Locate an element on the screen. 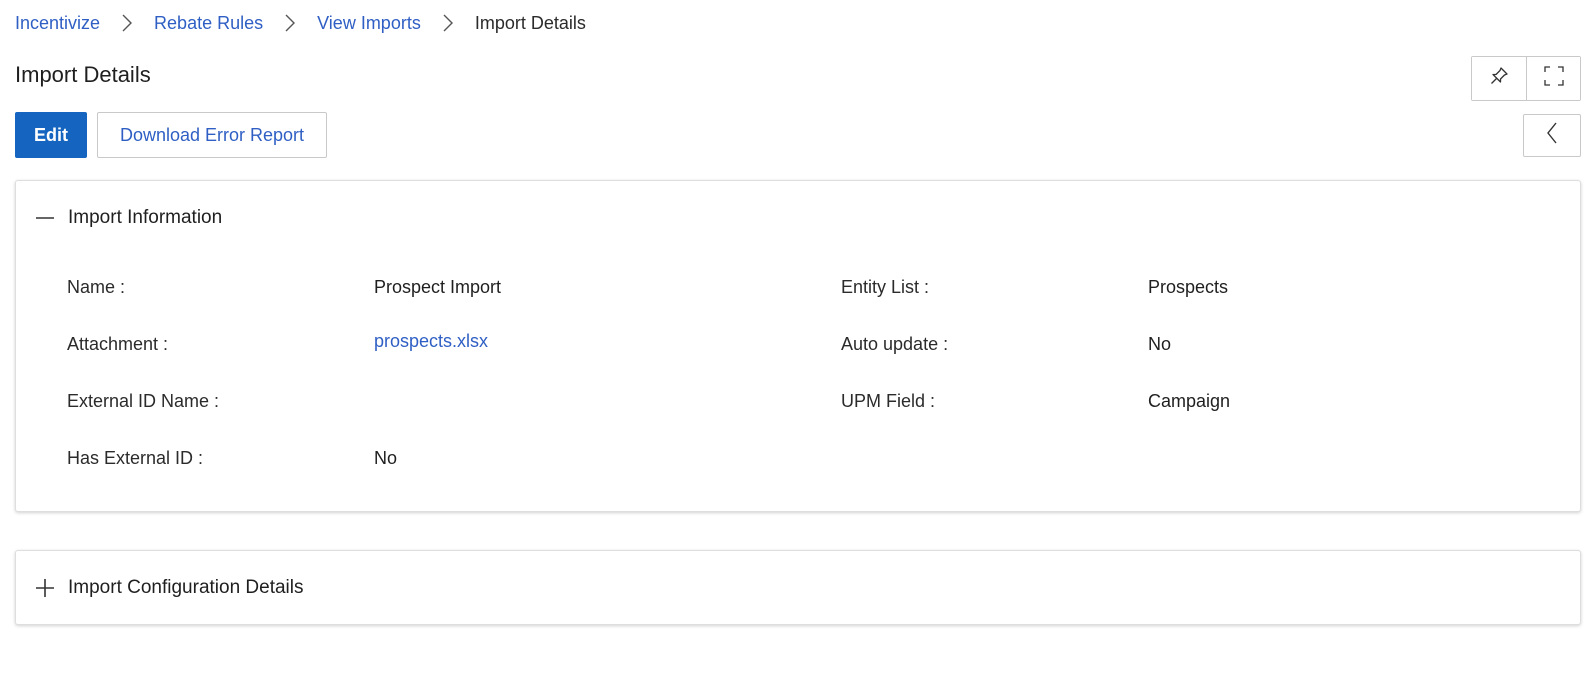 The height and width of the screenshot is (686, 1596). entity-list-label: Entity List : is located at coordinates (885, 287).